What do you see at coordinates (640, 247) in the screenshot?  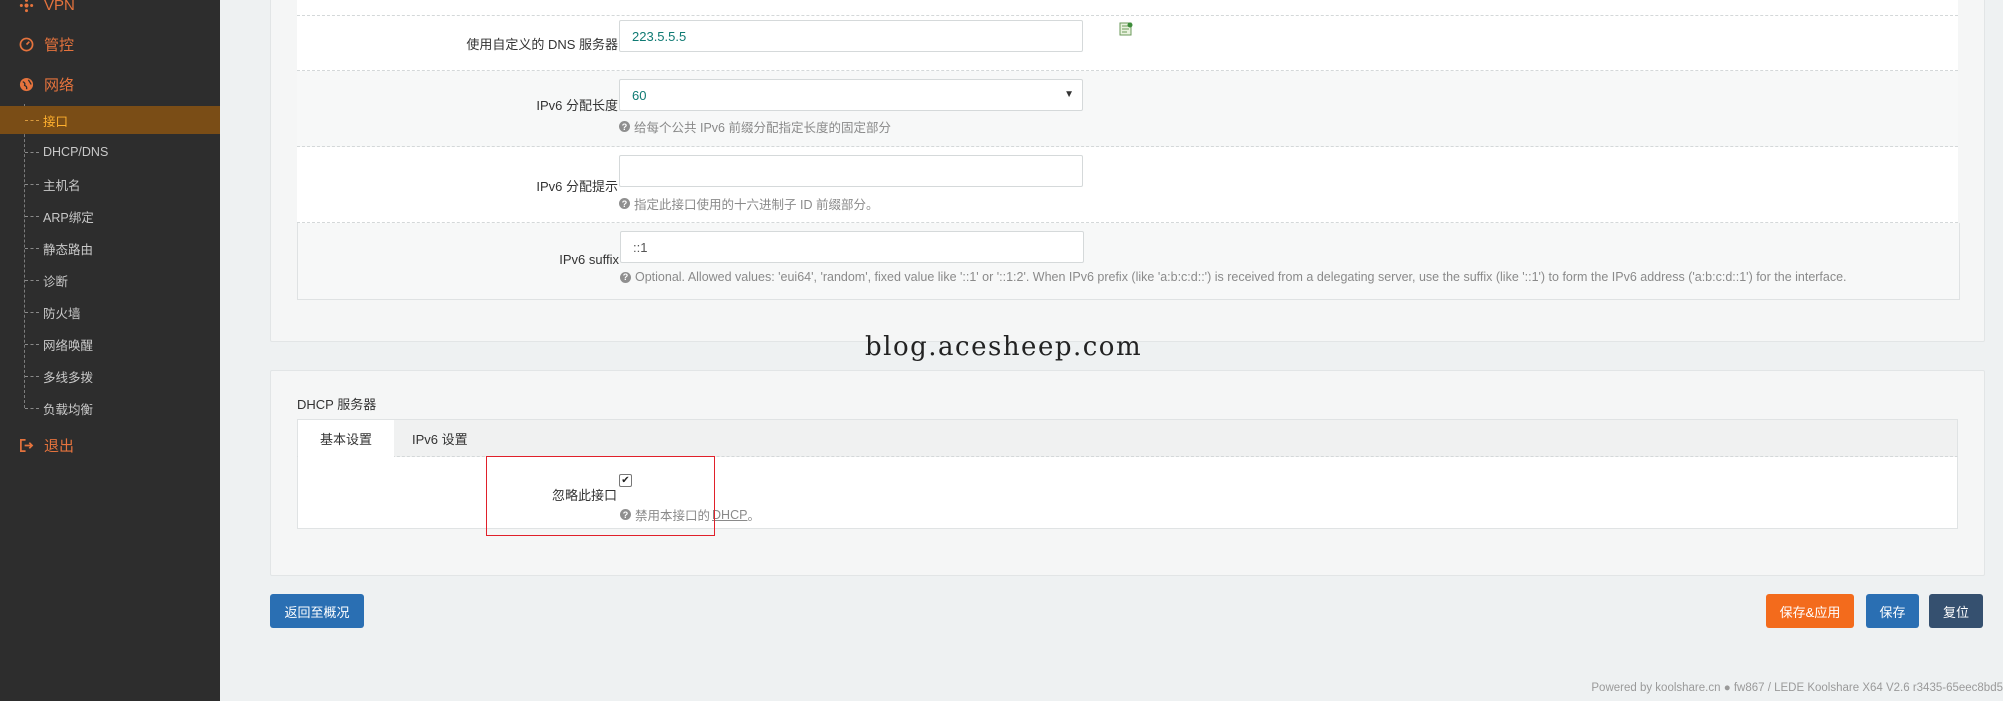 I see `ipv6-suffix-value: ::1` at bounding box center [640, 247].